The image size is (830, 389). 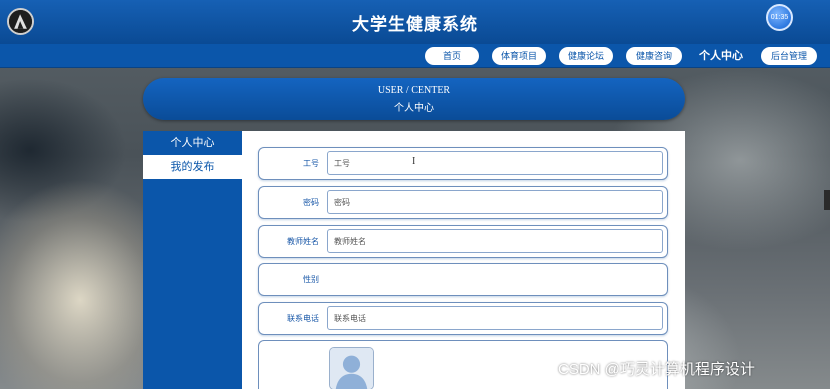 What do you see at coordinates (192, 260) in the screenshot?
I see `sidebar: 个人中心 我的发布` at bounding box center [192, 260].